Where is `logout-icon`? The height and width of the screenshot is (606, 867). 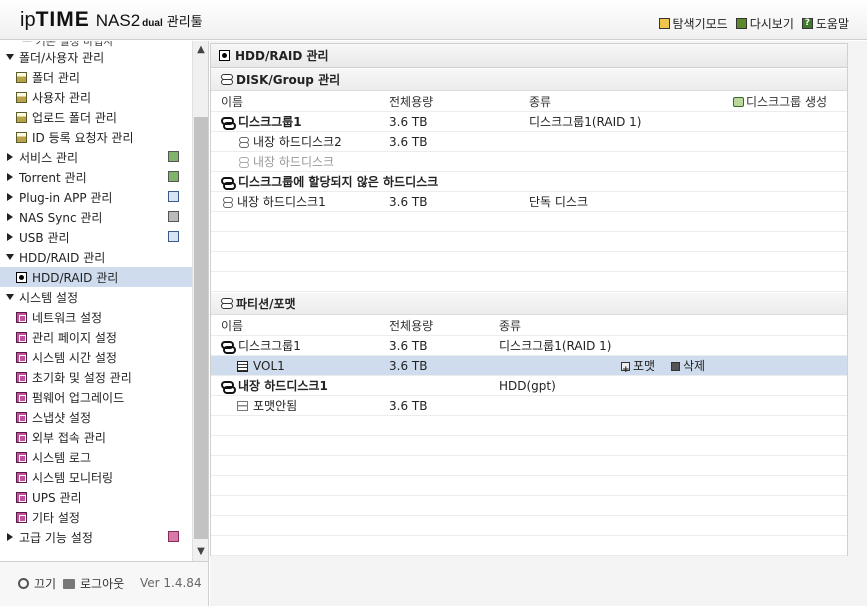 logout-icon is located at coordinates (69, 583).